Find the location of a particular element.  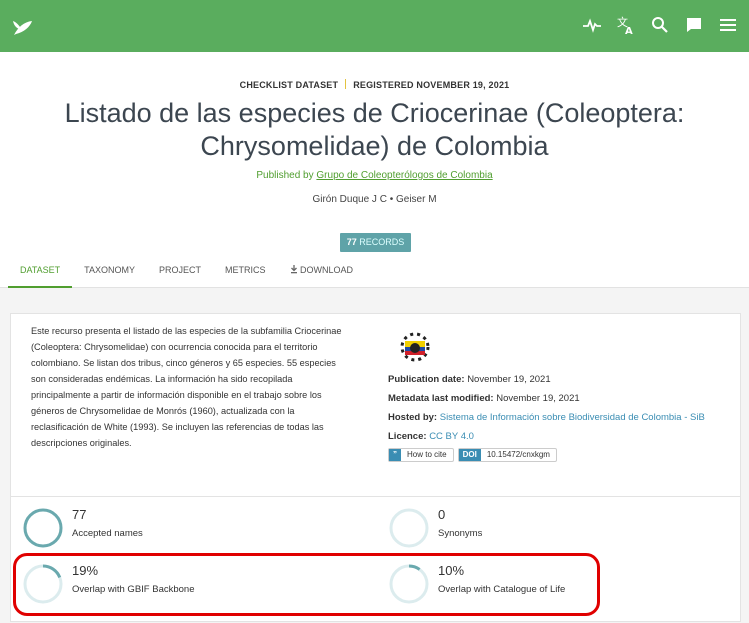

gbif-leaf-icon is located at coordinates (23, 26).